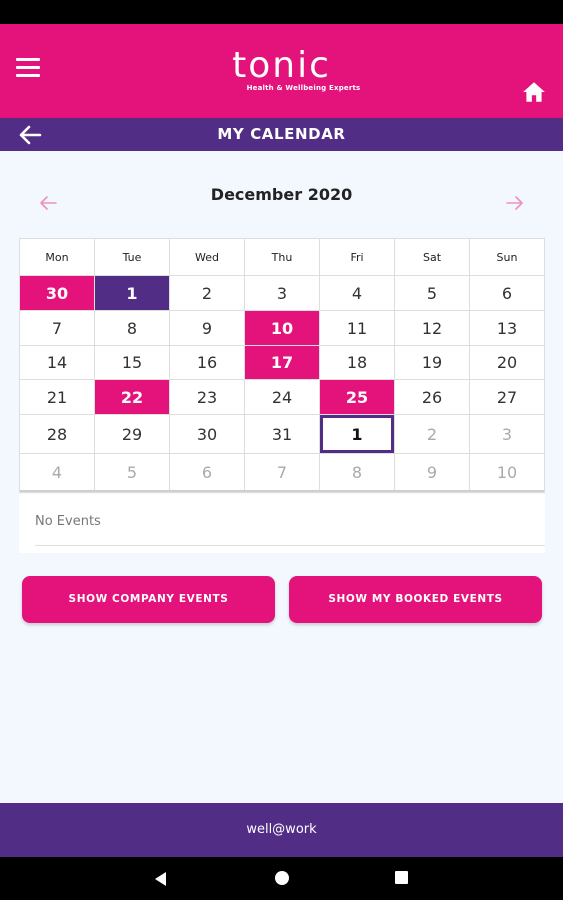 The image size is (563, 900). I want to click on status-bar, so click(281, 12).